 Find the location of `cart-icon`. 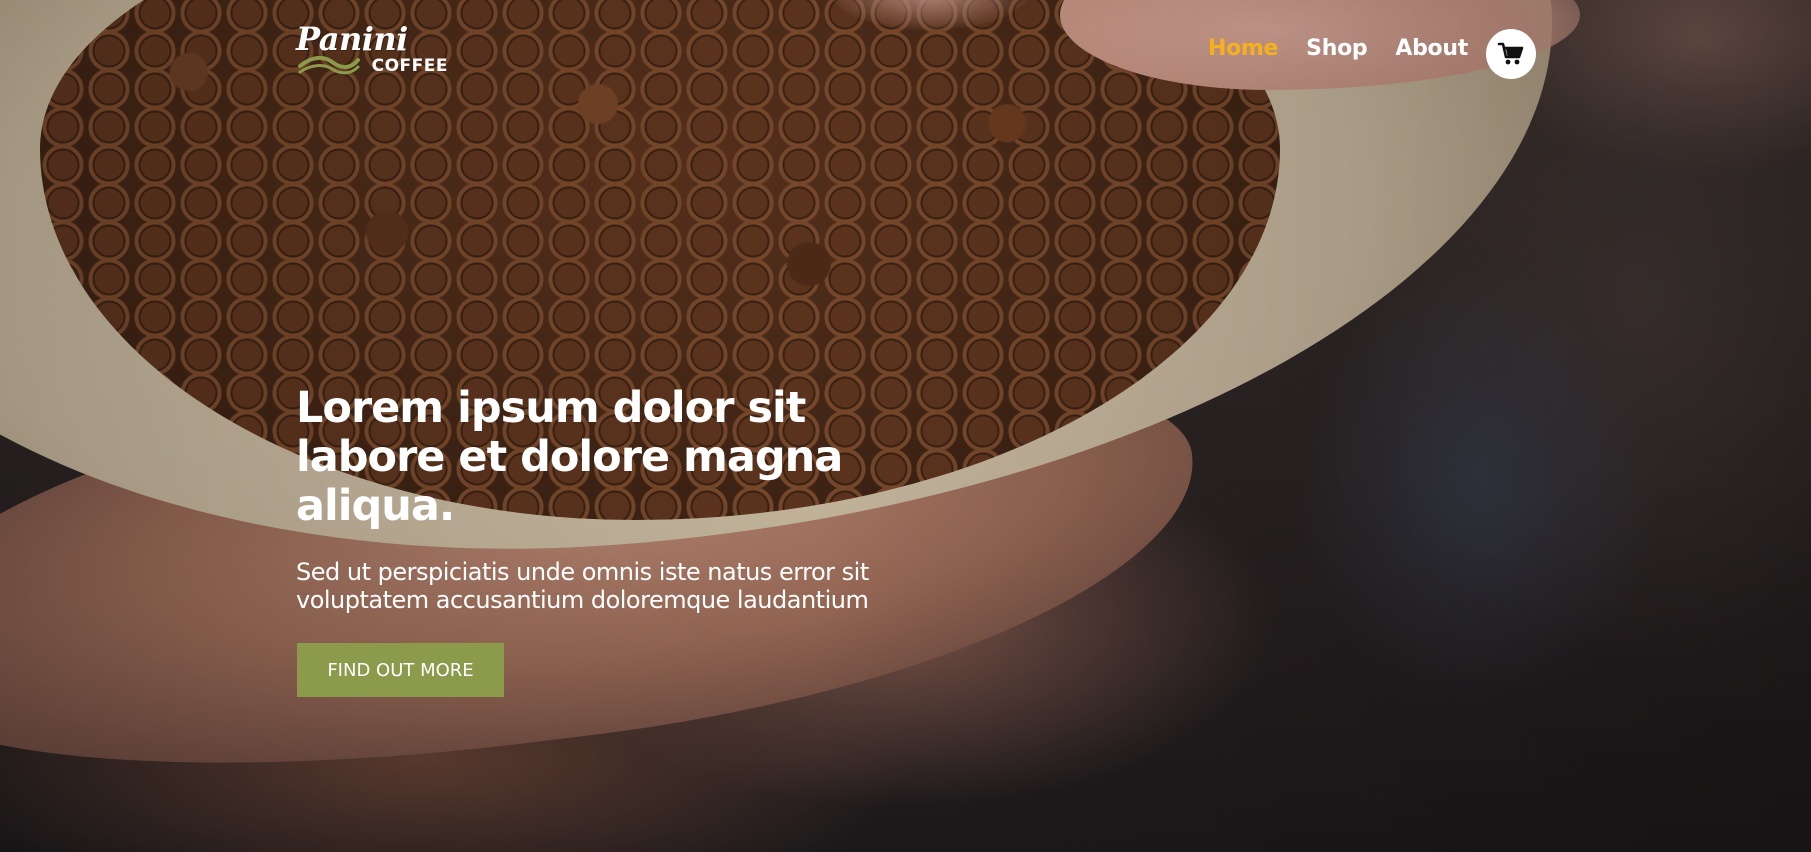

cart-icon is located at coordinates (1510, 53).